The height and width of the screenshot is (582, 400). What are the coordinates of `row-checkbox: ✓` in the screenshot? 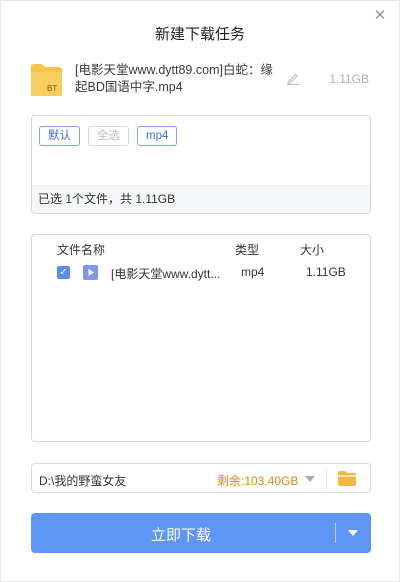 It's located at (63, 272).